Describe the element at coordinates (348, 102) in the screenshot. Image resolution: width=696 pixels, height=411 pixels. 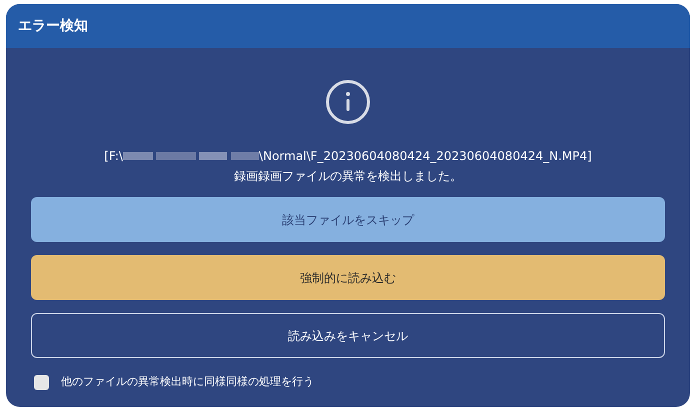
I see `info-icon` at that location.